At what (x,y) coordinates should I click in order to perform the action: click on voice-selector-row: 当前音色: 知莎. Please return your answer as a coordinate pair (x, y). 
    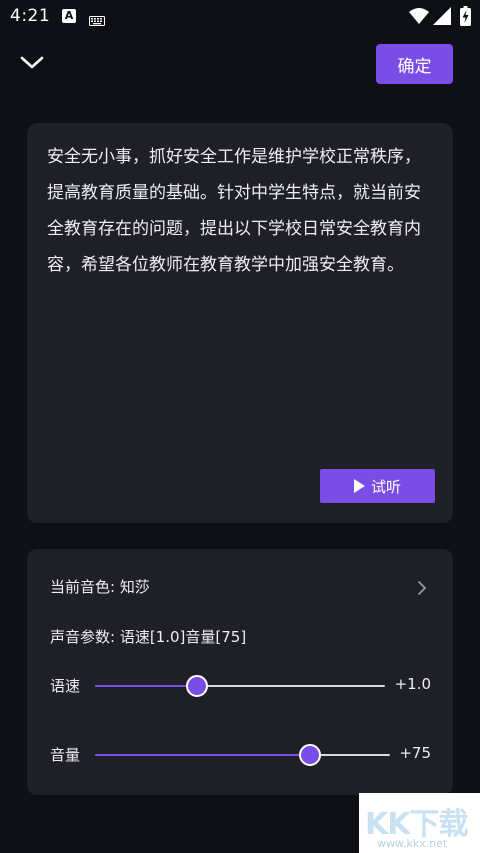
    Looking at the image, I should click on (240, 587).